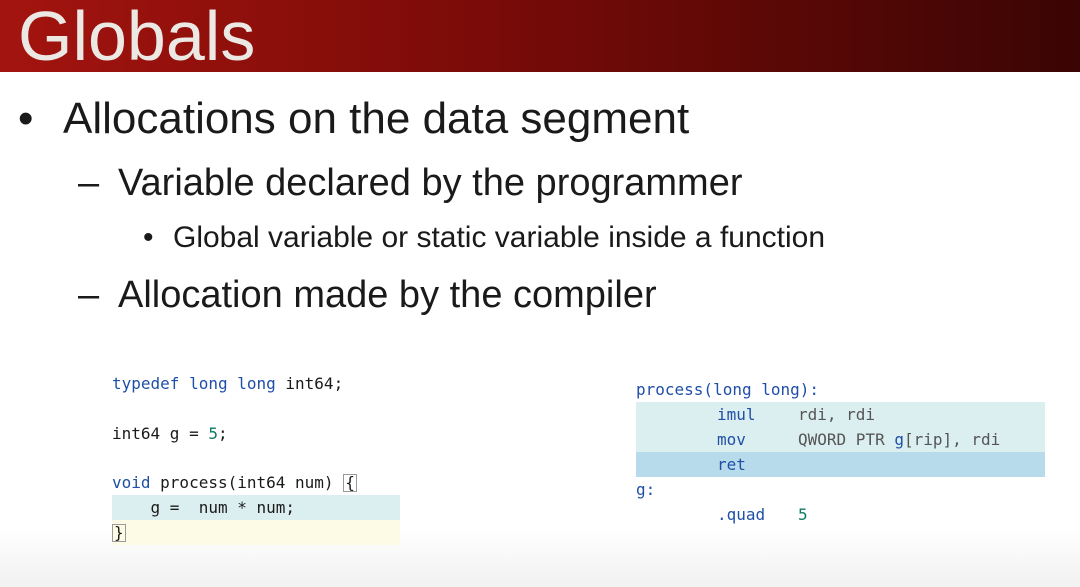 This screenshot has height=587, width=1080. I want to click on asm-instruction: ret, so click(731, 464).